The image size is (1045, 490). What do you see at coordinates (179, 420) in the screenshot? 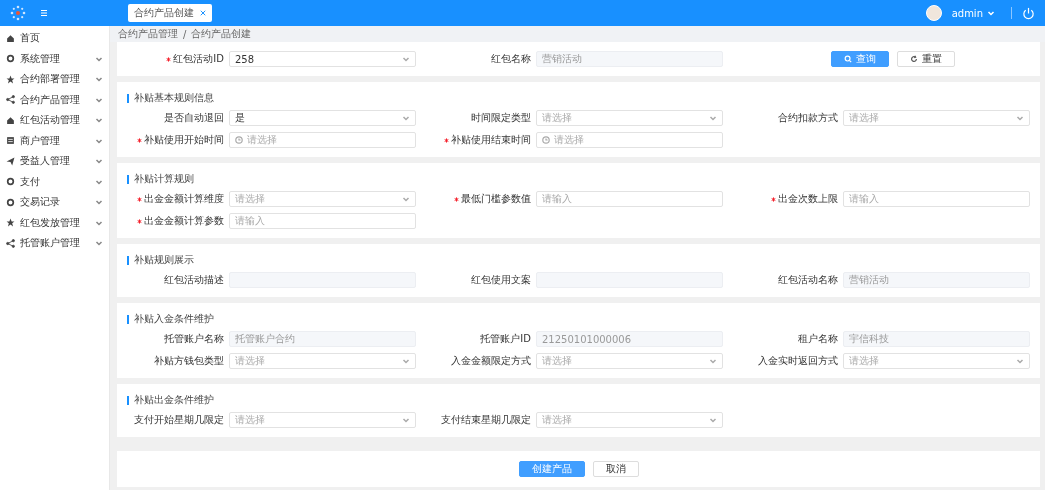
I see `field-label: 支付开始星期几限定` at bounding box center [179, 420].